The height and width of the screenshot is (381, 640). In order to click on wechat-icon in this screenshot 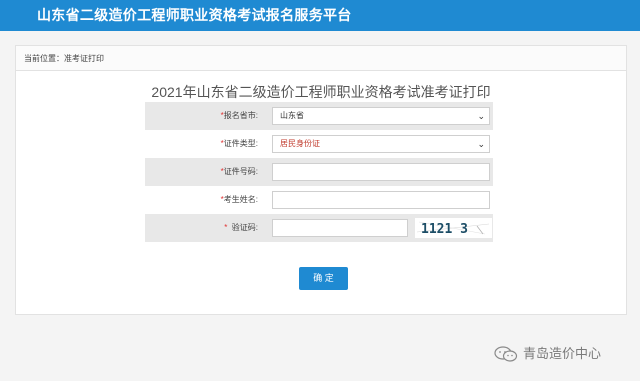, I will do `click(506, 356)`.